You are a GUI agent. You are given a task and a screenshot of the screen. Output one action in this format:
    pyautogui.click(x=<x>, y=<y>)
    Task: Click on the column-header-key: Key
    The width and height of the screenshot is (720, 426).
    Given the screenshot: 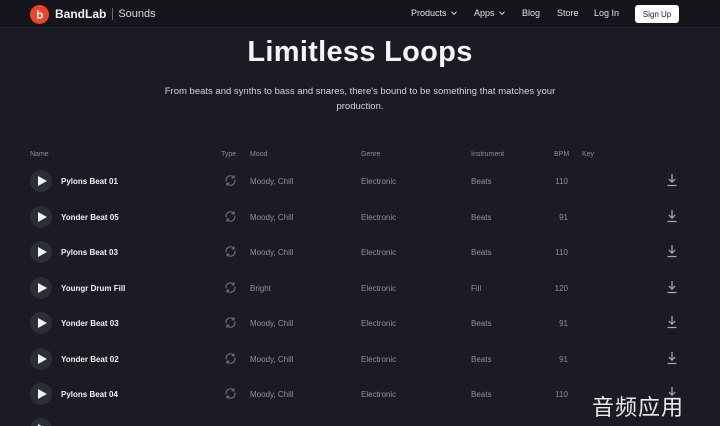 What is the action you would take?
    pyautogui.click(x=588, y=154)
    